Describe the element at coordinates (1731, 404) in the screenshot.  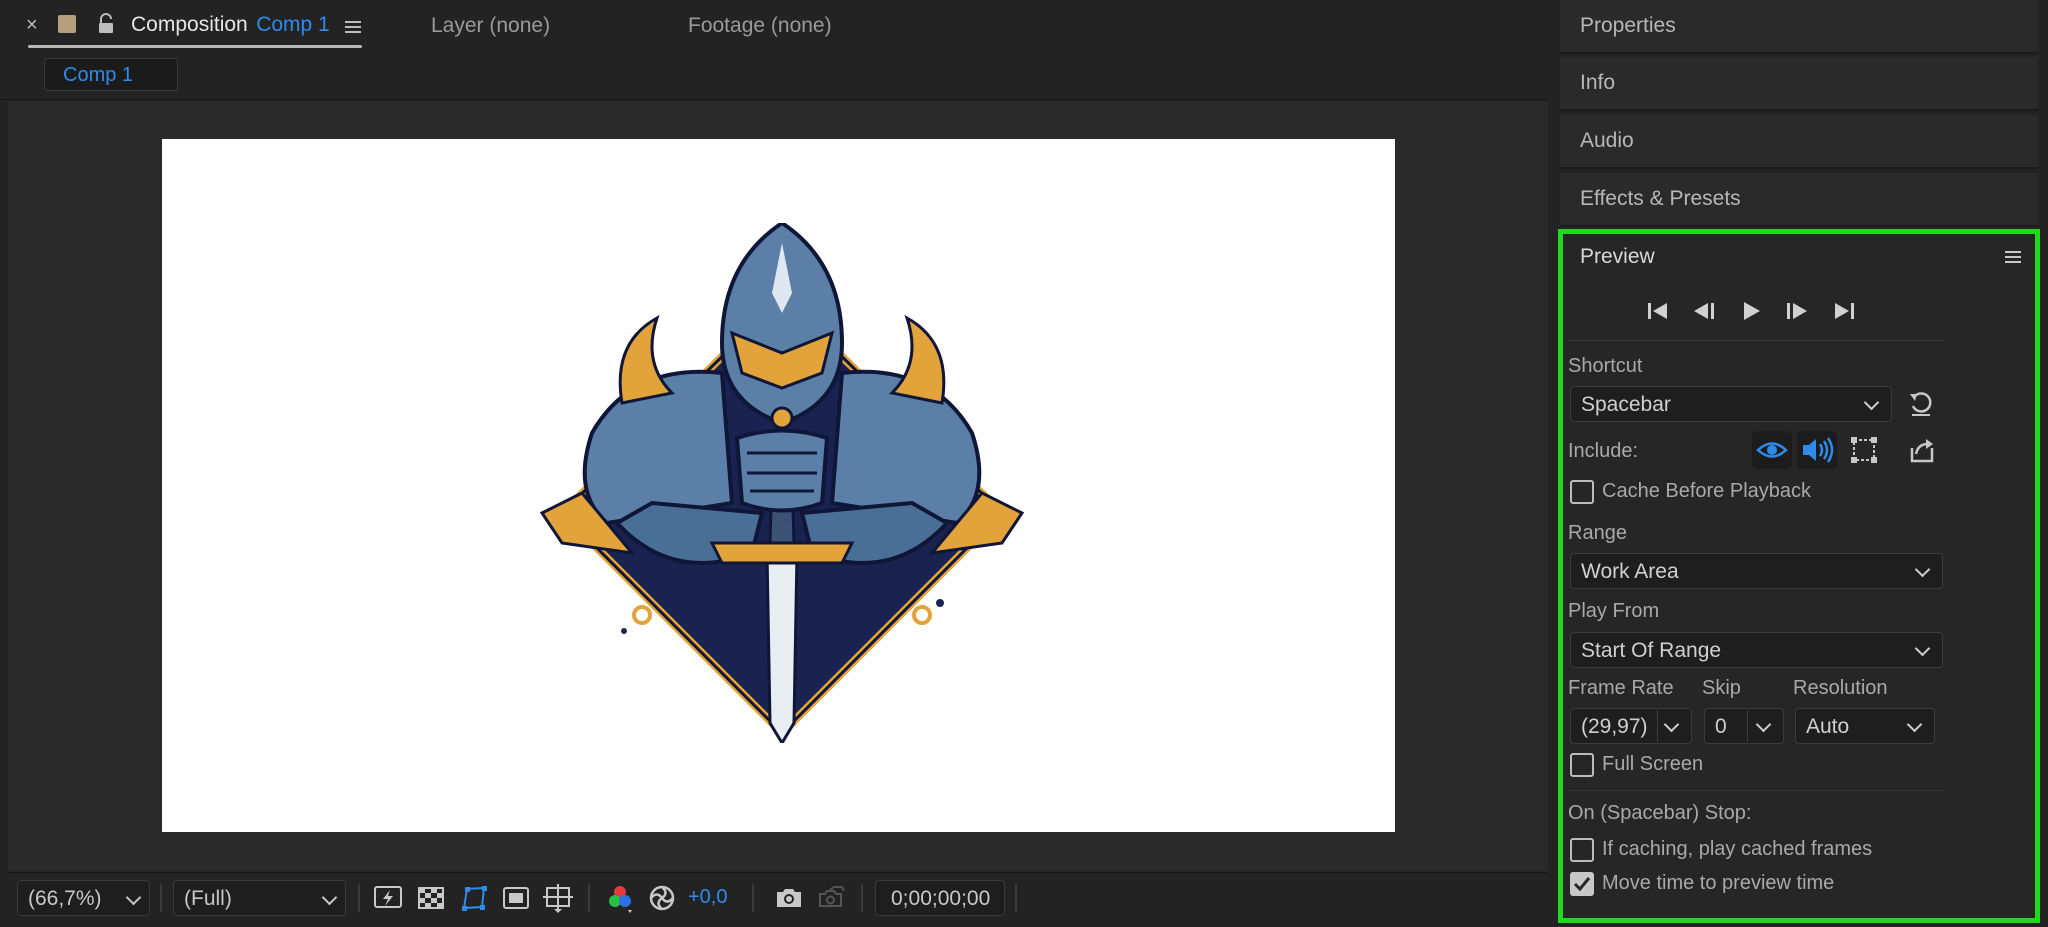
I see `shortcut-dropdown: Spacebar` at that location.